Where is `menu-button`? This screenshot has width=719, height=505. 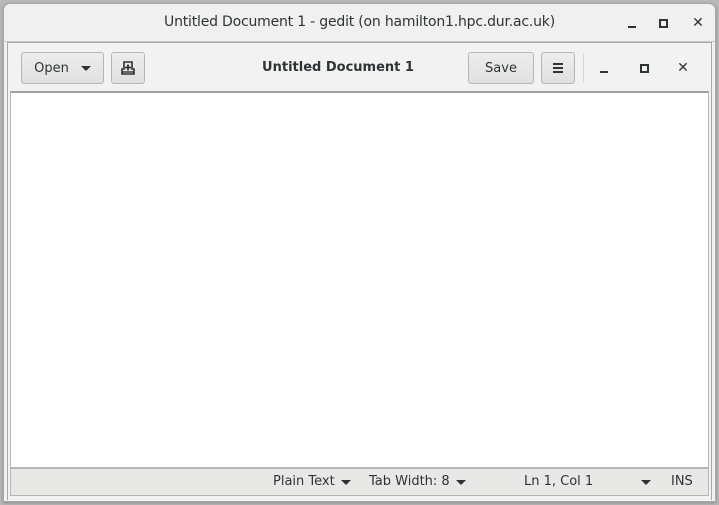
menu-button is located at coordinates (558, 68).